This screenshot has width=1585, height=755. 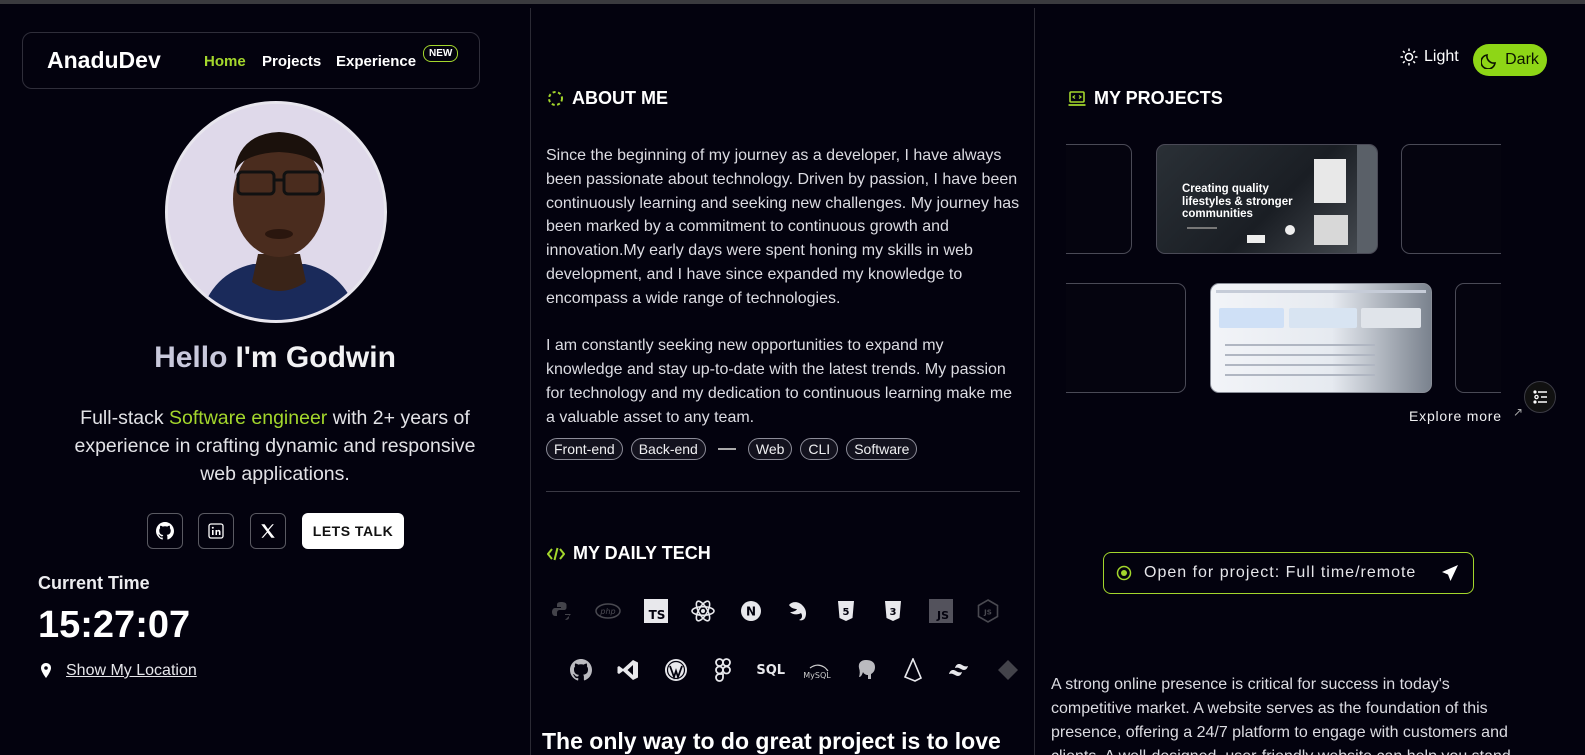 What do you see at coordinates (1441, 56) in the screenshot?
I see `light-label: Light` at bounding box center [1441, 56].